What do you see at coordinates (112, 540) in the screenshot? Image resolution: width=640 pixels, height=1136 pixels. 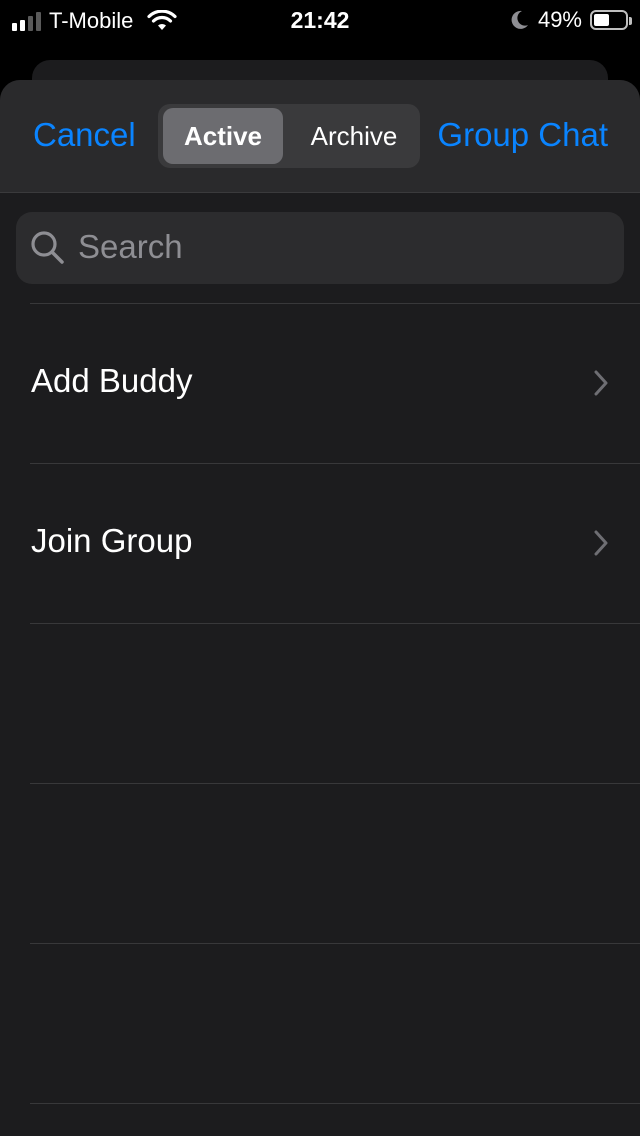 I see `list-item-label: Join Group` at bounding box center [112, 540].